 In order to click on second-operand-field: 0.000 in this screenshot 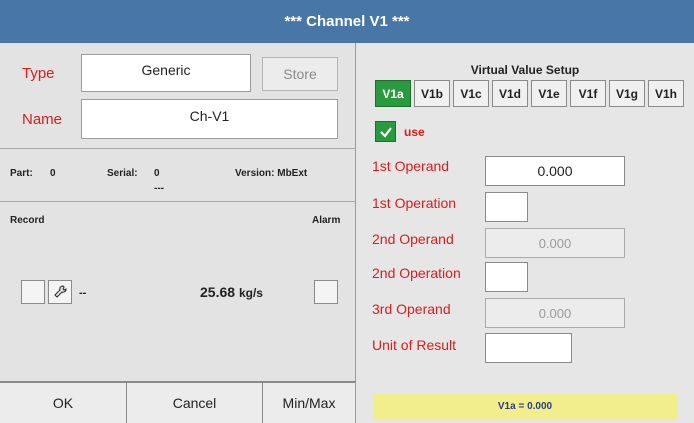, I will do `click(555, 243)`.